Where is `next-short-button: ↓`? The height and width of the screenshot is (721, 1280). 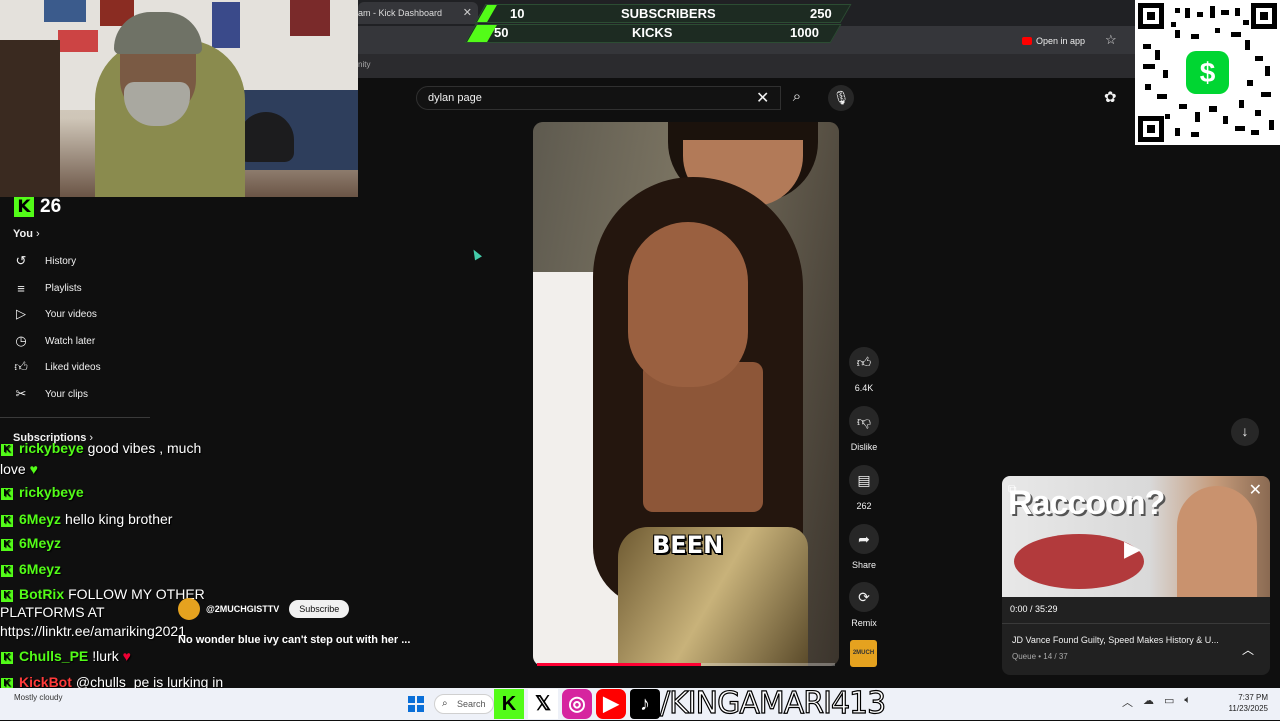 next-short-button: ↓ is located at coordinates (1245, 432).